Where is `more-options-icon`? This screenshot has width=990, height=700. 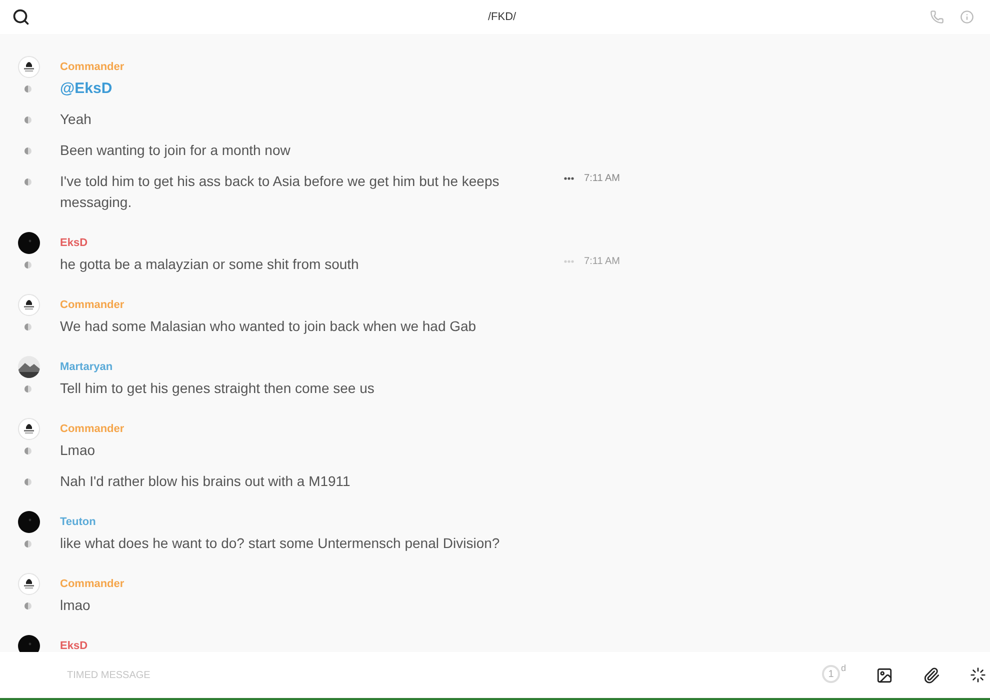
more-options-icon is located at coordinates (569, 178).